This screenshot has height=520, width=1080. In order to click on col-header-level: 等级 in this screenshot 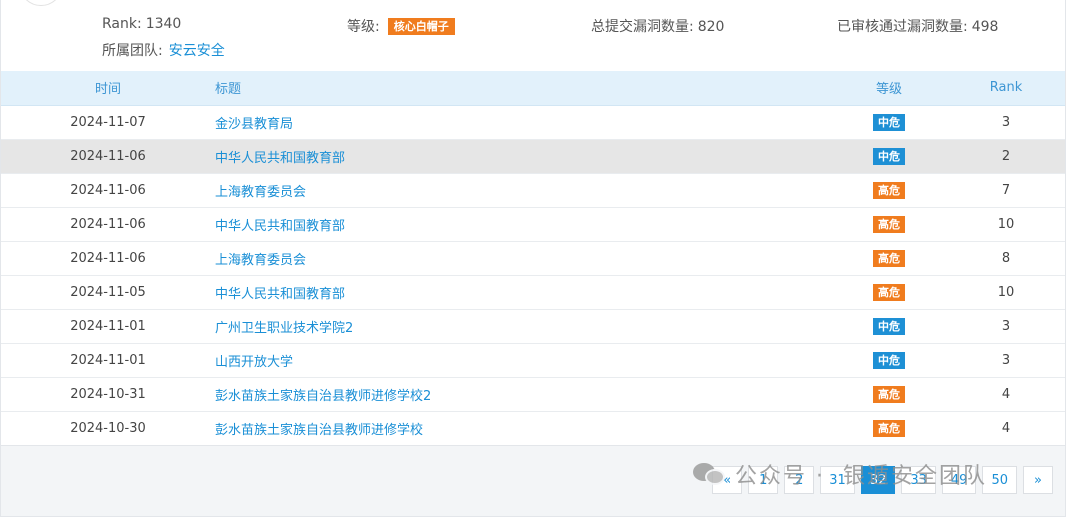, I will do `click(889, 88)`.